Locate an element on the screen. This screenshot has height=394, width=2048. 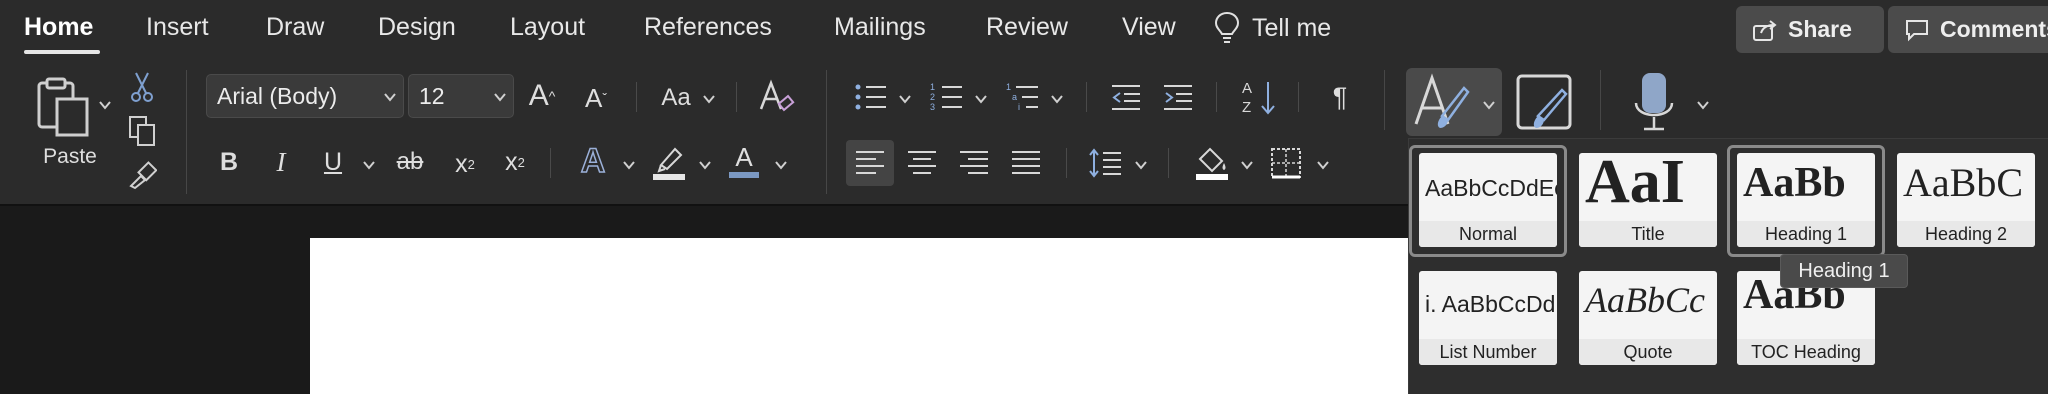
bullets-chevron-icon is located at coordinates (905, 99).